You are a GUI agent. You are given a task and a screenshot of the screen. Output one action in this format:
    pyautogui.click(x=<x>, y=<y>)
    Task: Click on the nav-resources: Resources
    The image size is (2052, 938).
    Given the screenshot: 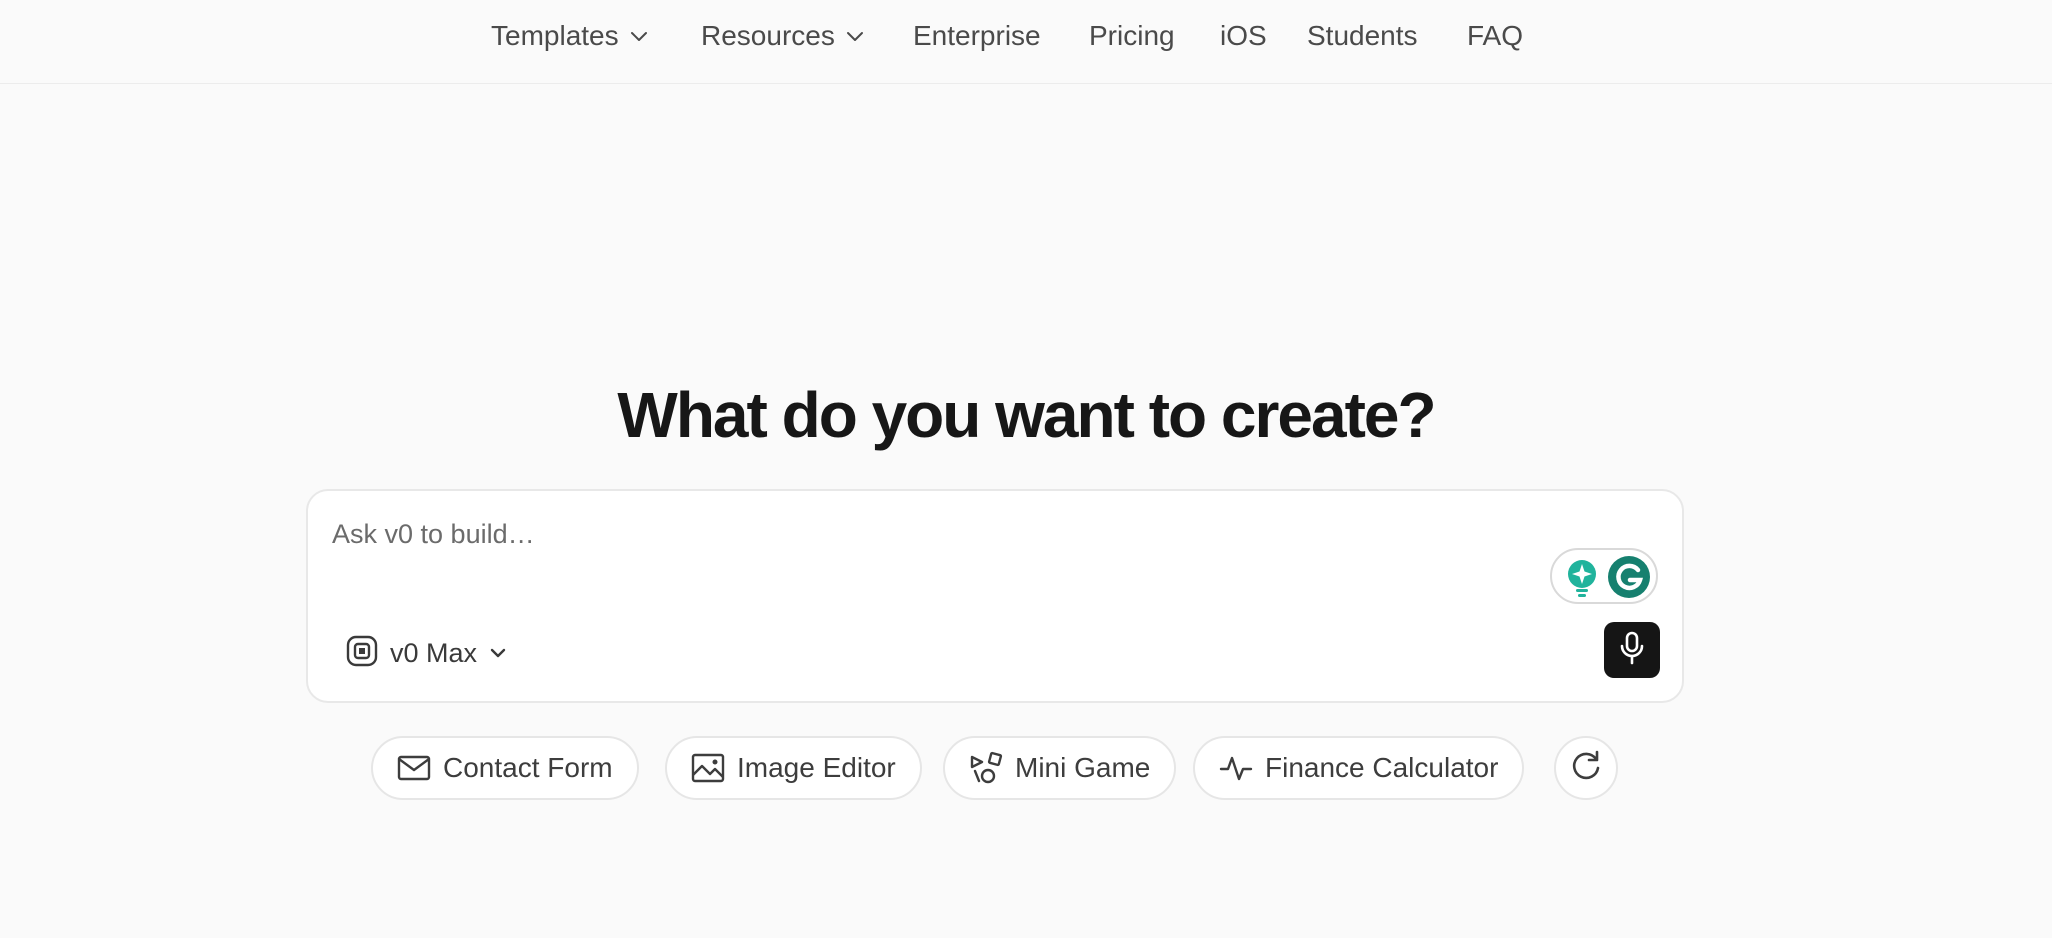 What is the action you would take?
    pyautogui.click(x=783, y=36)
    